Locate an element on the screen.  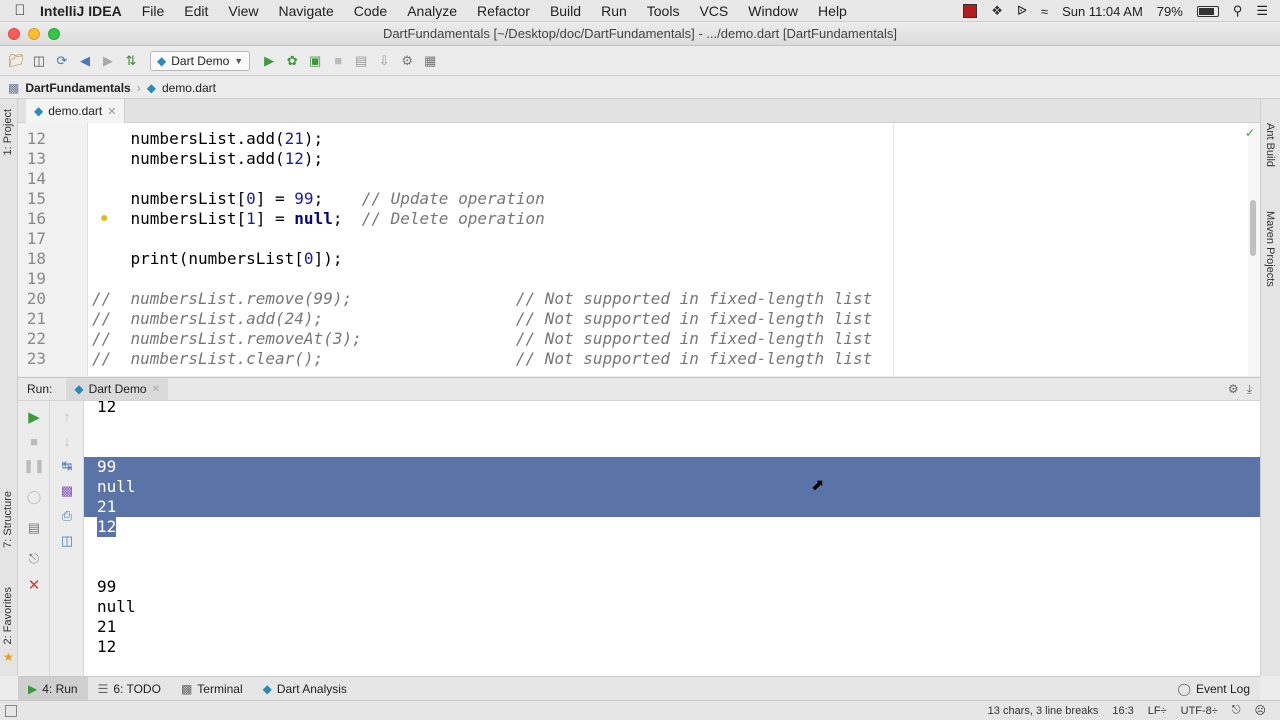
debug-icon: ✿ is located at coordinates (292, 61).